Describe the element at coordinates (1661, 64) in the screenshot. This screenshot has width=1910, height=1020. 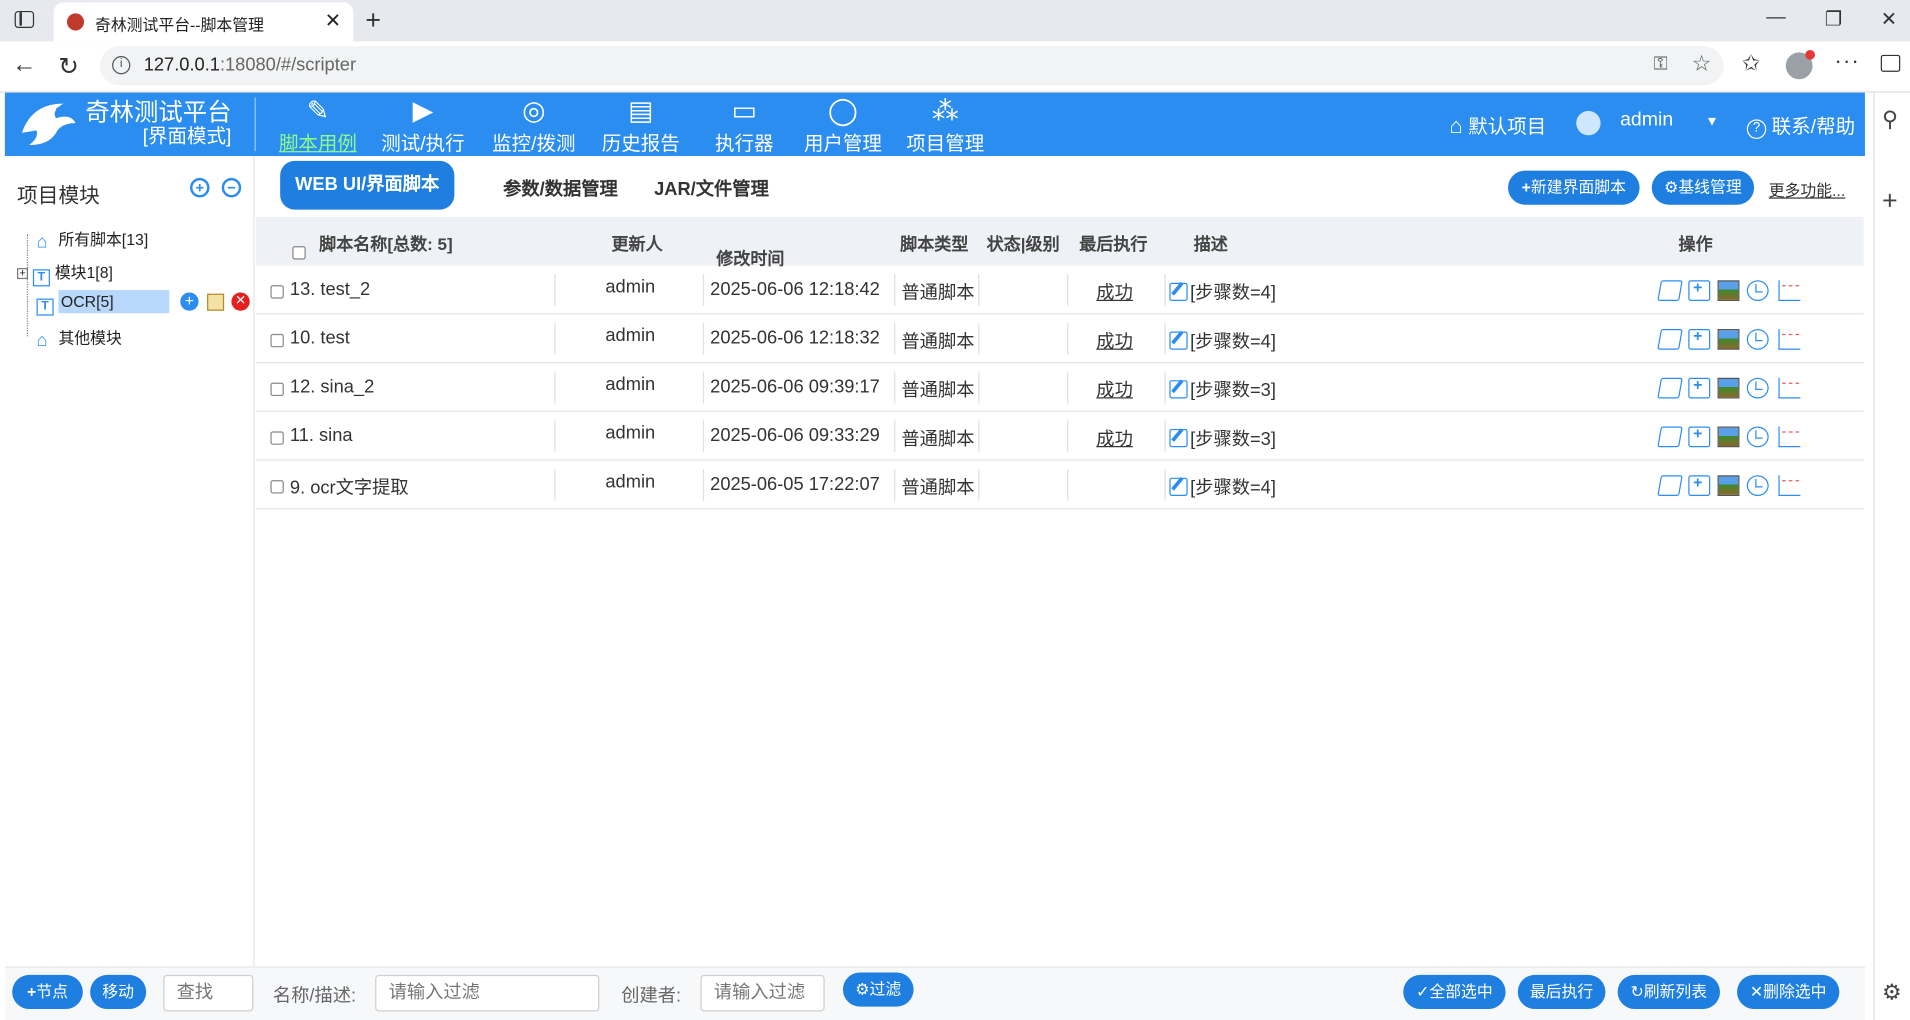
I see `key-icon: ⚿` at that location.